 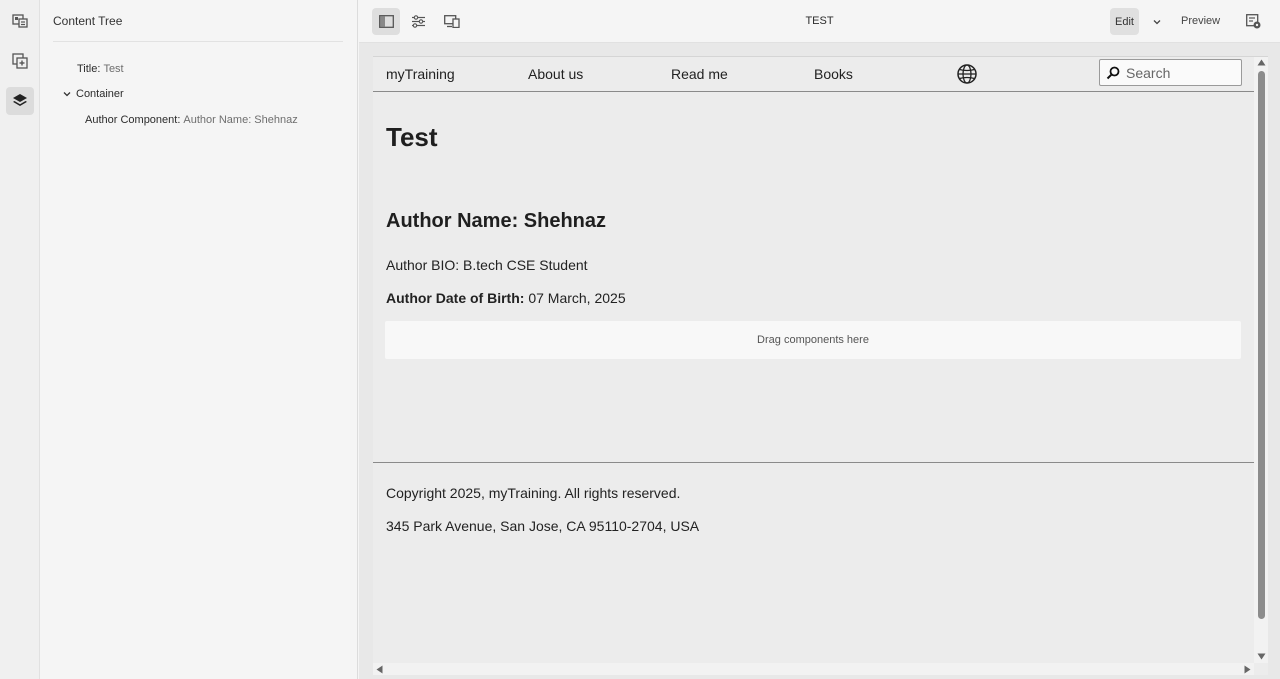 I want to click on globe-icon, so click(x=967, y=74).